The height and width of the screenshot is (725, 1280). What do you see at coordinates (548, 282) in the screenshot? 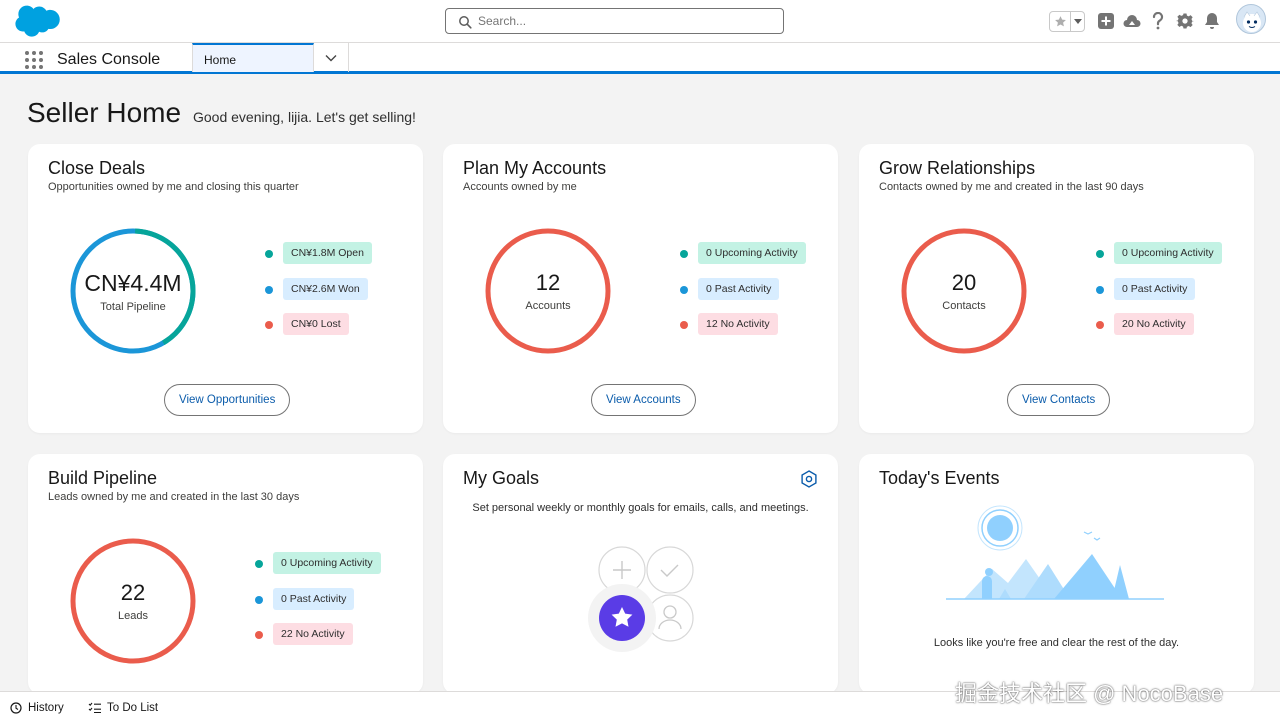
I see `accounts-count: 12` at bounding box center [548, 282].